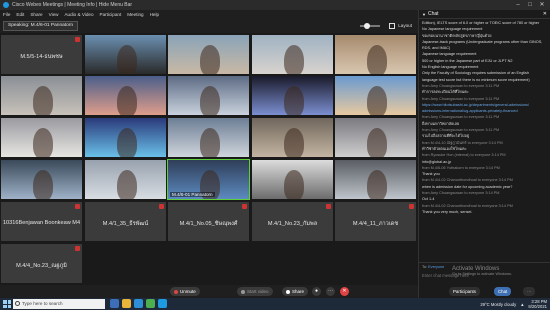  I want to click on participant-tile: M.4/1_No.05_ชิษณุพงศ์, so click(208, 221).